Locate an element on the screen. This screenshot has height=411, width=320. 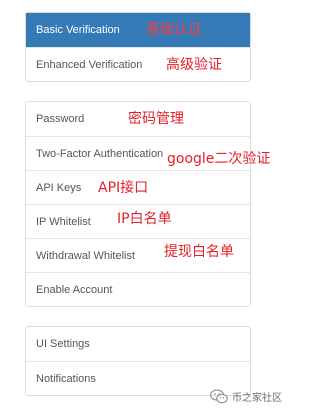
menu-item-label: Enhanced Verification is located at coordinates (89, 65).